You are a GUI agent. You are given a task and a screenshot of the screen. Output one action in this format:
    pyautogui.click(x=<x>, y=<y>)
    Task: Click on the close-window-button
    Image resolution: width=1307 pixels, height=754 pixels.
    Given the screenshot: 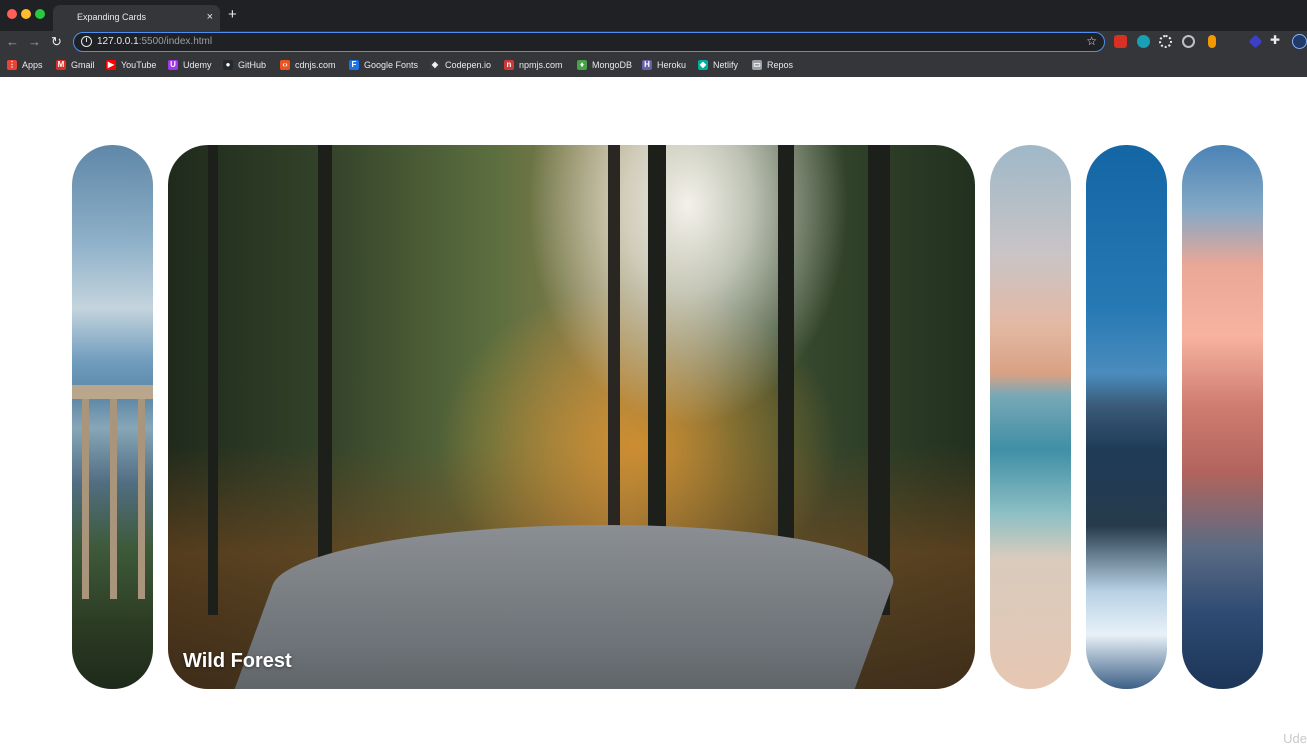 What is the action you would take?
    pyautogui.click(x=12, y=14)
    